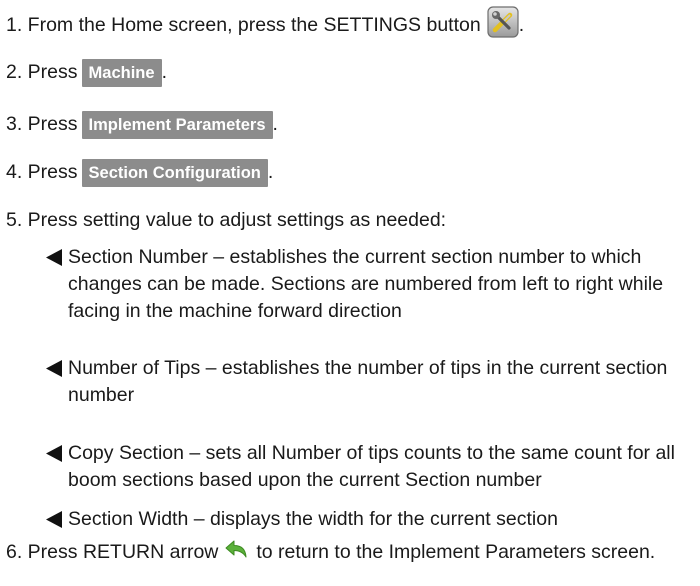  What do you see at coordinates (112, 552) in the screenshot?
I see `step-6-text-a: 6. Press RETURN arrow` at bounding box center [112, 552].